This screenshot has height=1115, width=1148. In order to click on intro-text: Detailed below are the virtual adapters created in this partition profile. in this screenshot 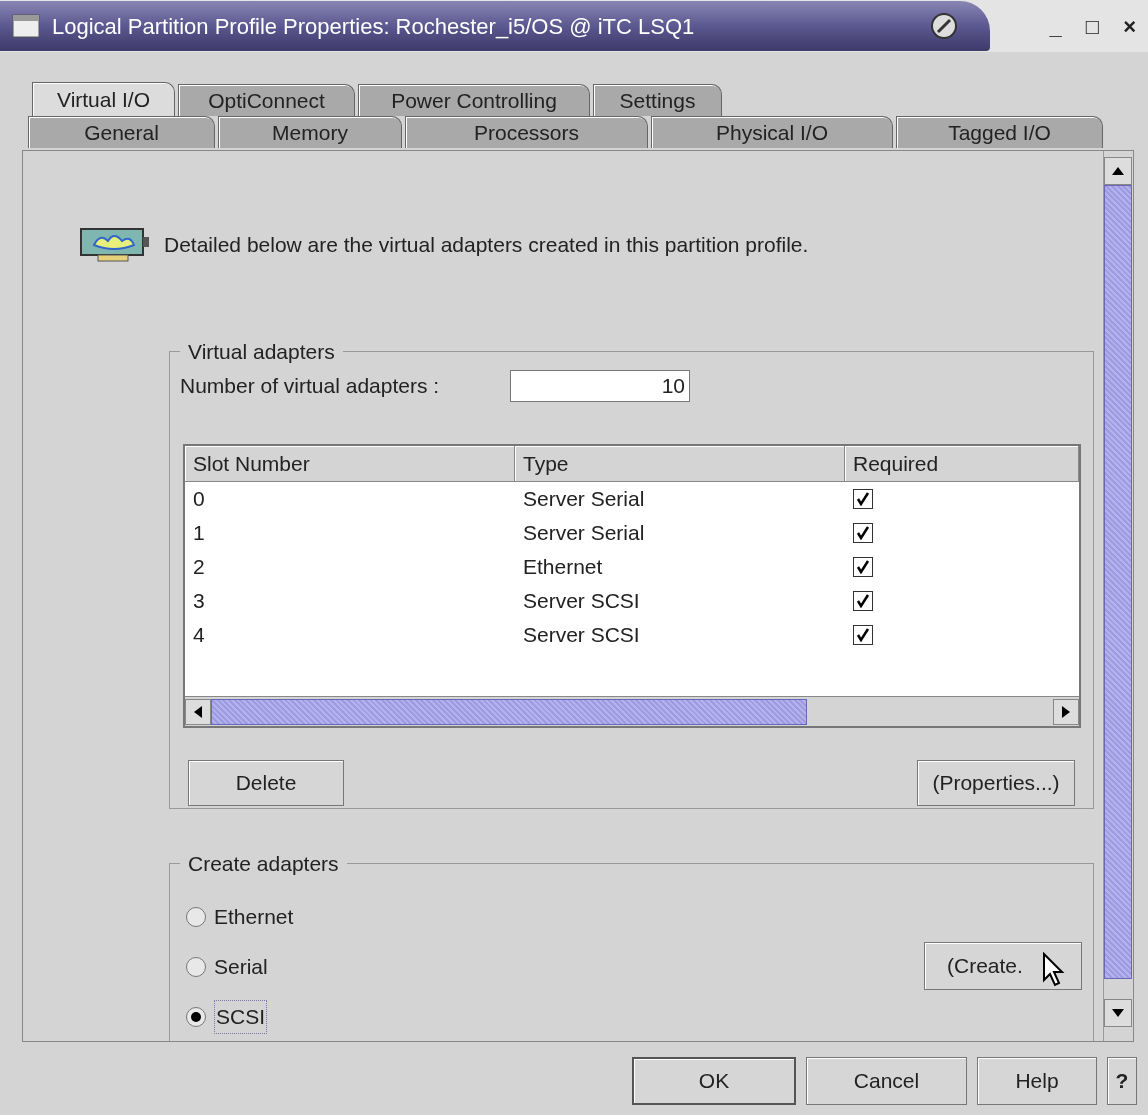, I will do `click(486, 245)`.